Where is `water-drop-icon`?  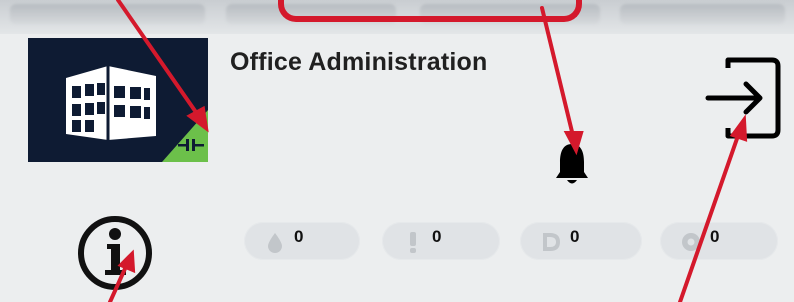 water-drop-icon is located at coordinates (275, 243).